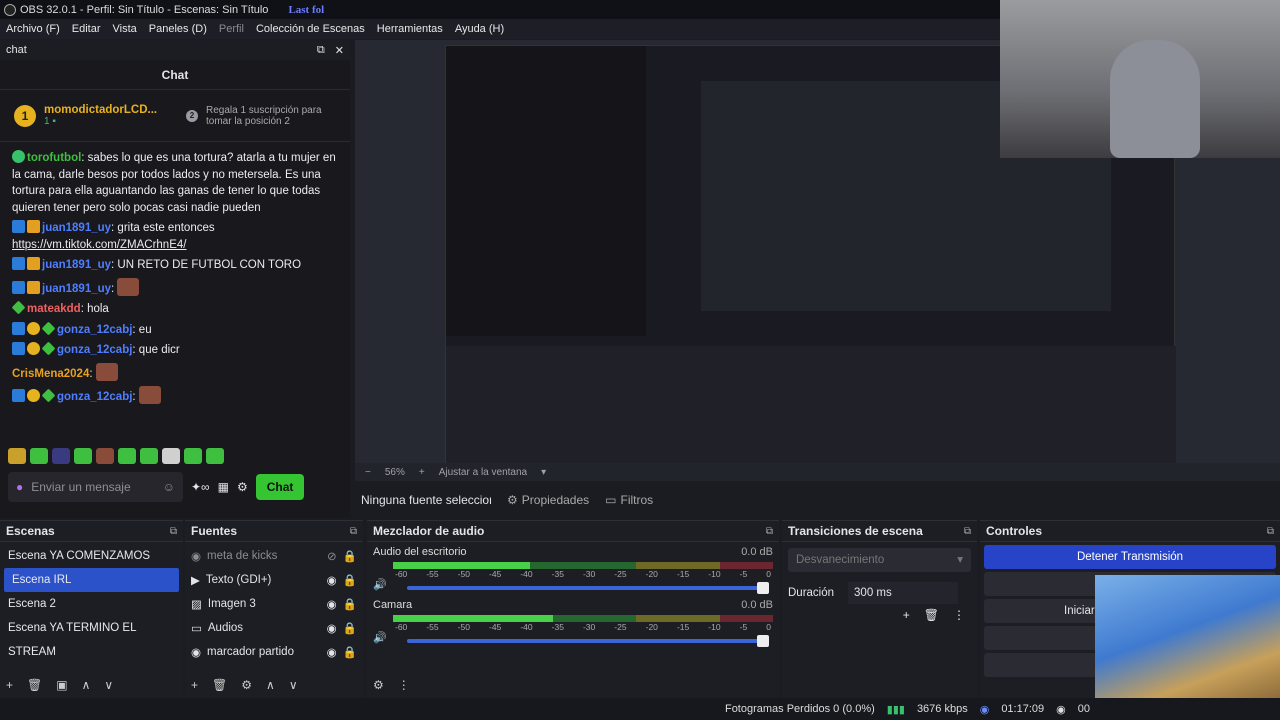 Image resolution: width=1280 pixels, height=720 pixels. What do you see at coordinates (242, 487) in the screenshot?
I see `settings-icon: ⚙` at bounding box center [242, 487].